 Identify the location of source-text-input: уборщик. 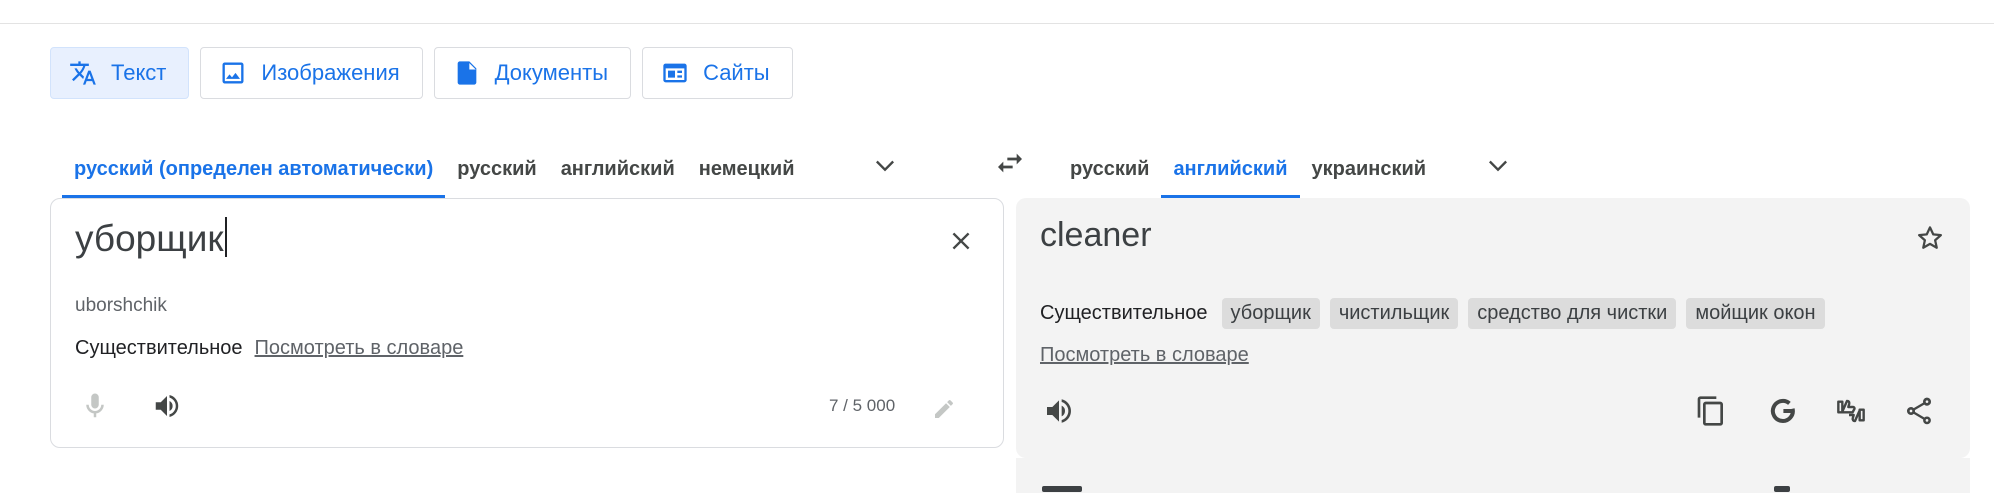
(151, 238).